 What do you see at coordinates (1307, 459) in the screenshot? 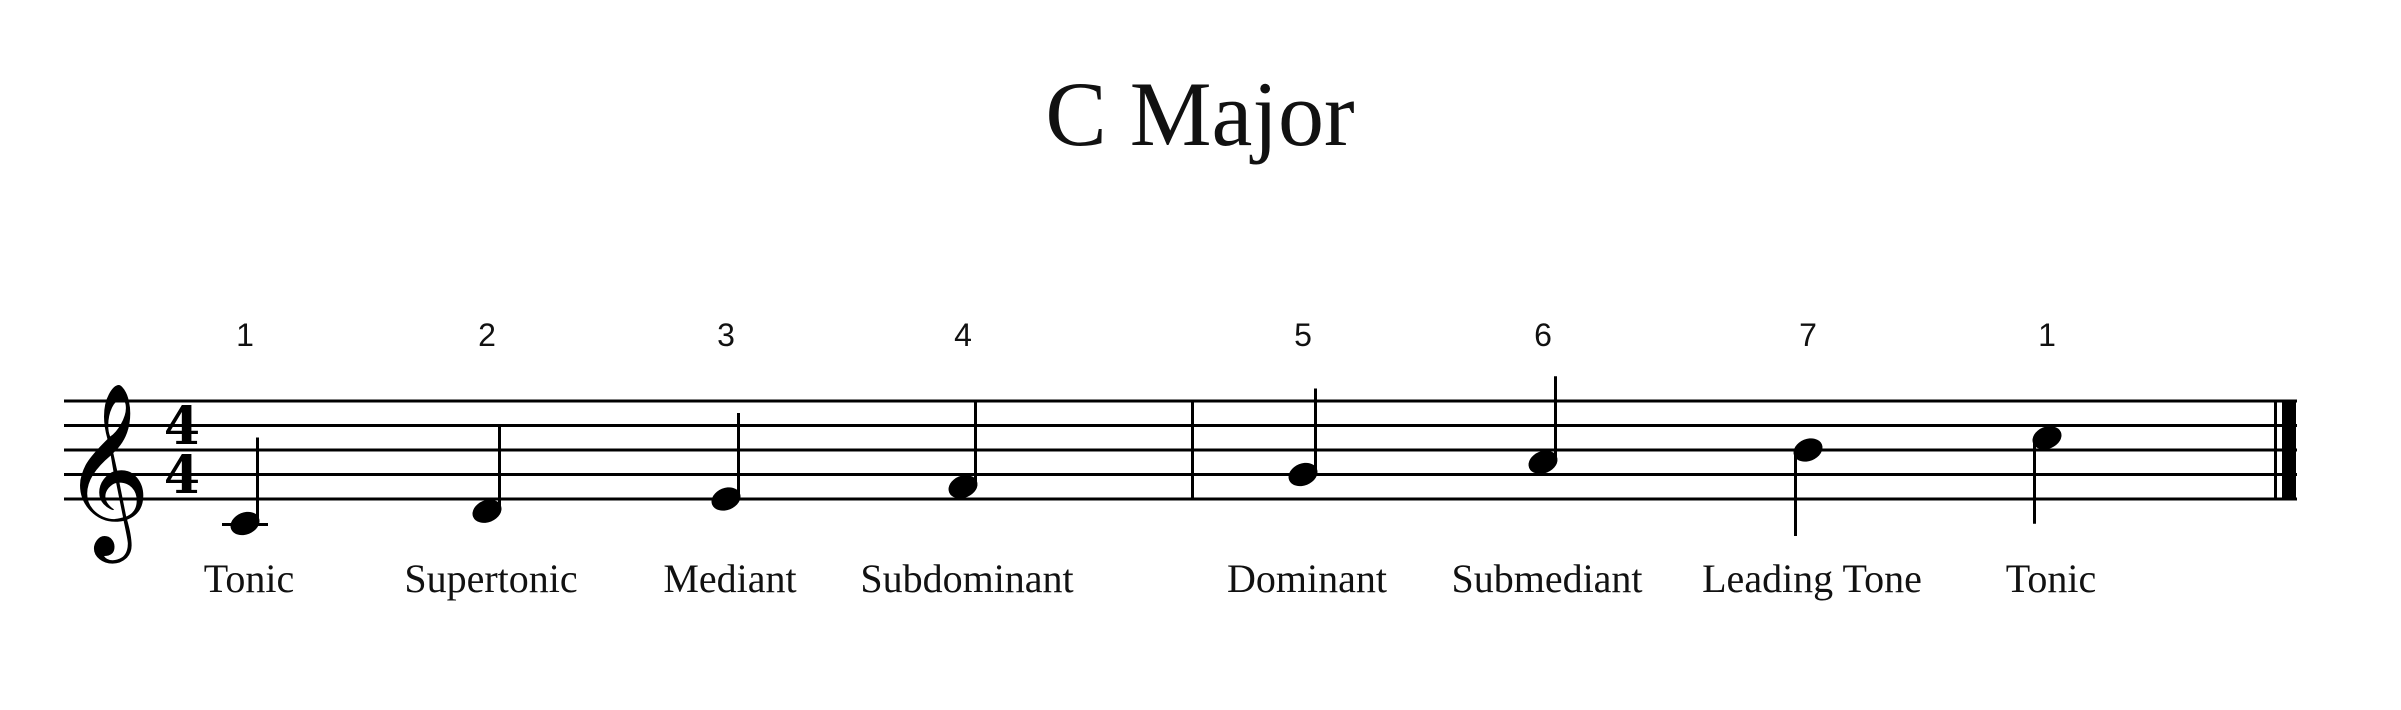
I see `note-5: 5 Dominant` at bounding box center [1307, 459].